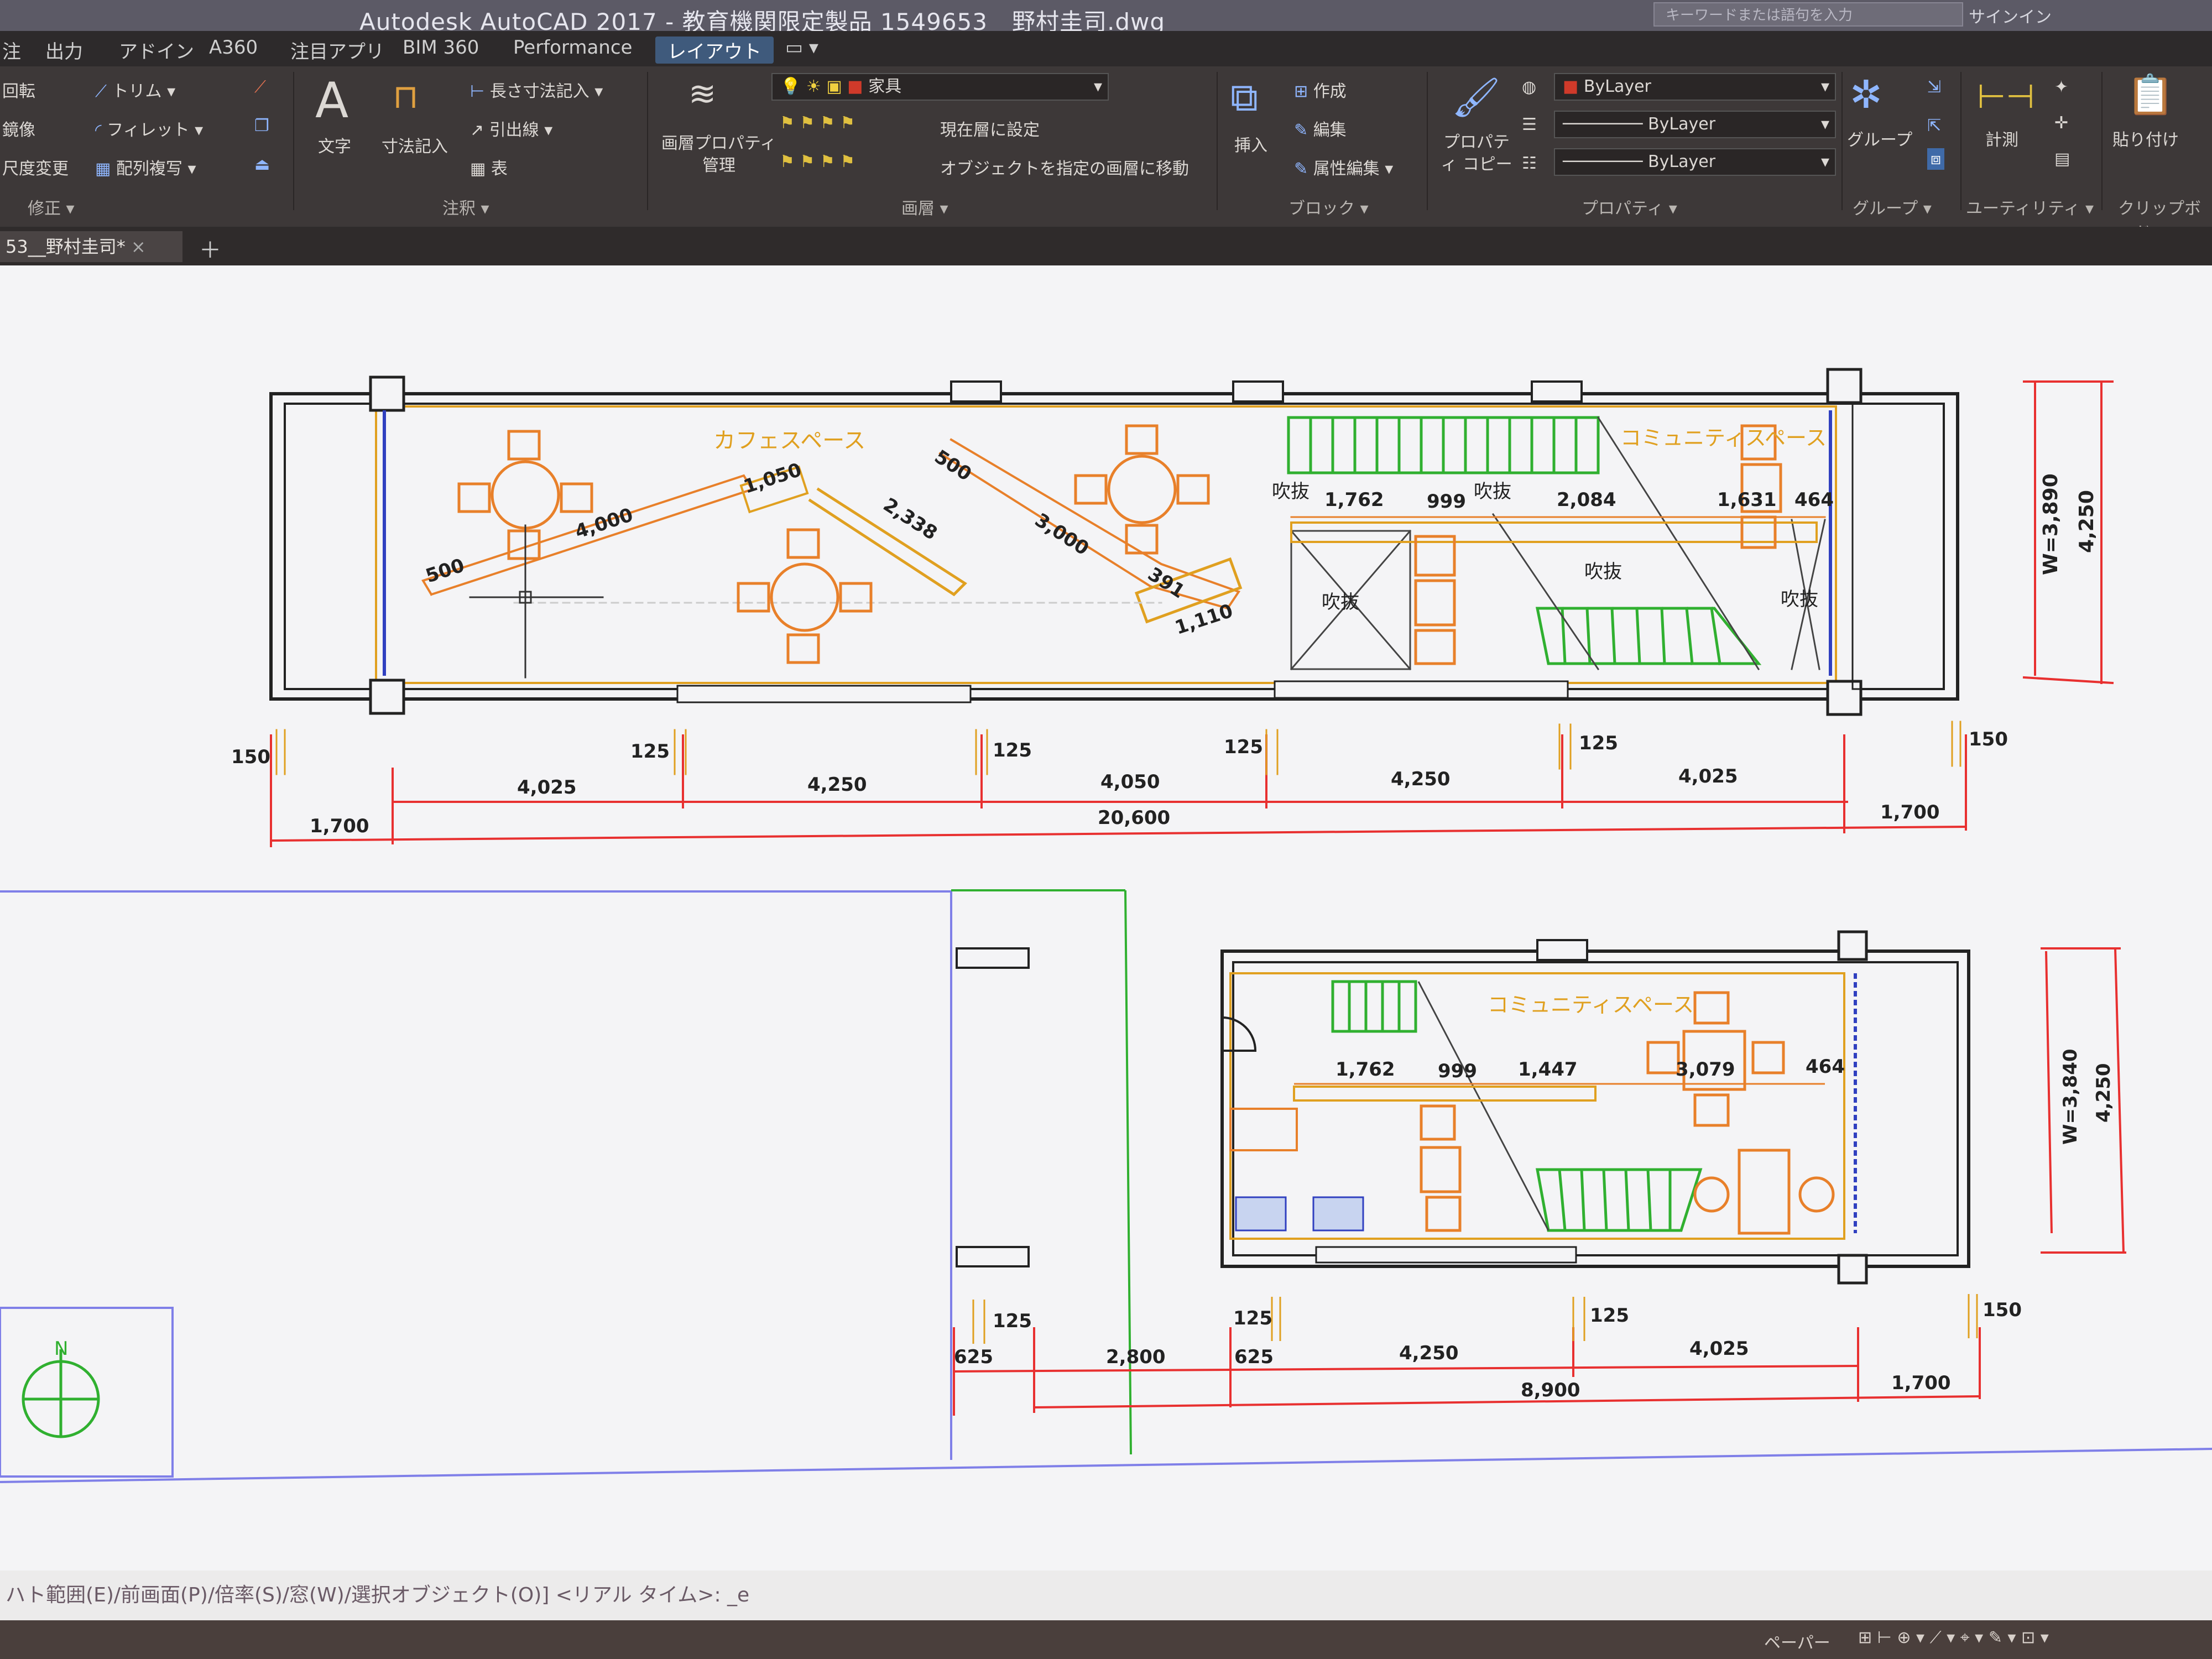  I want to click on ungroup-icon: ⇲, so click(1934, 87).